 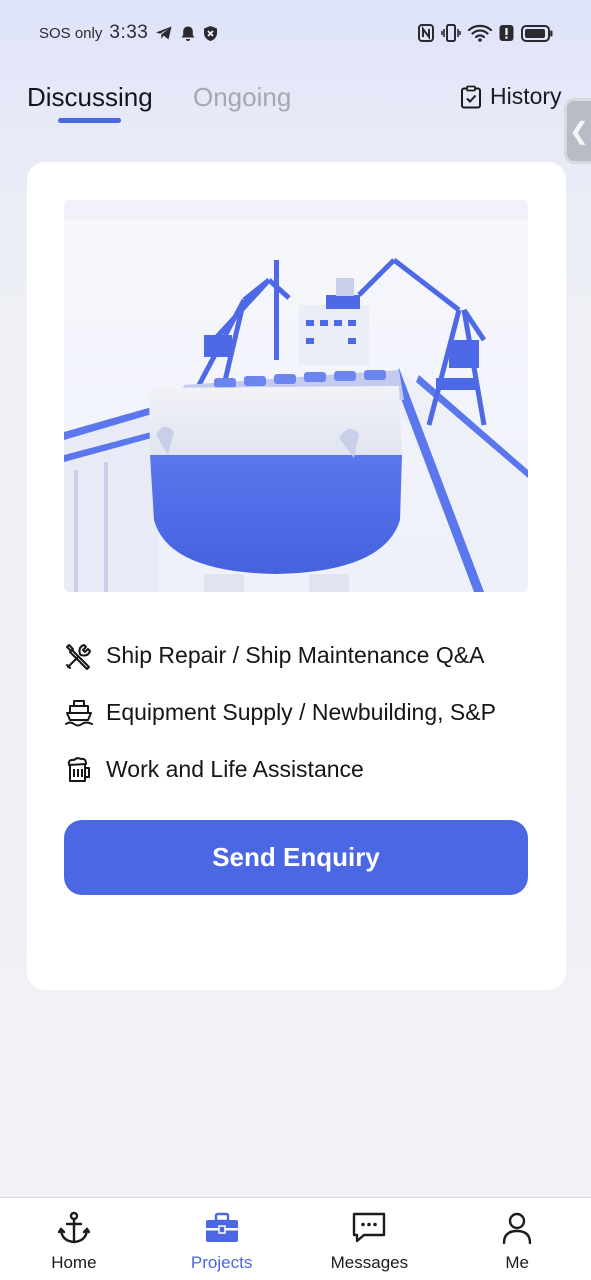 I want to click on chevron-left-icon: ❮, so click(x=579, y=131).